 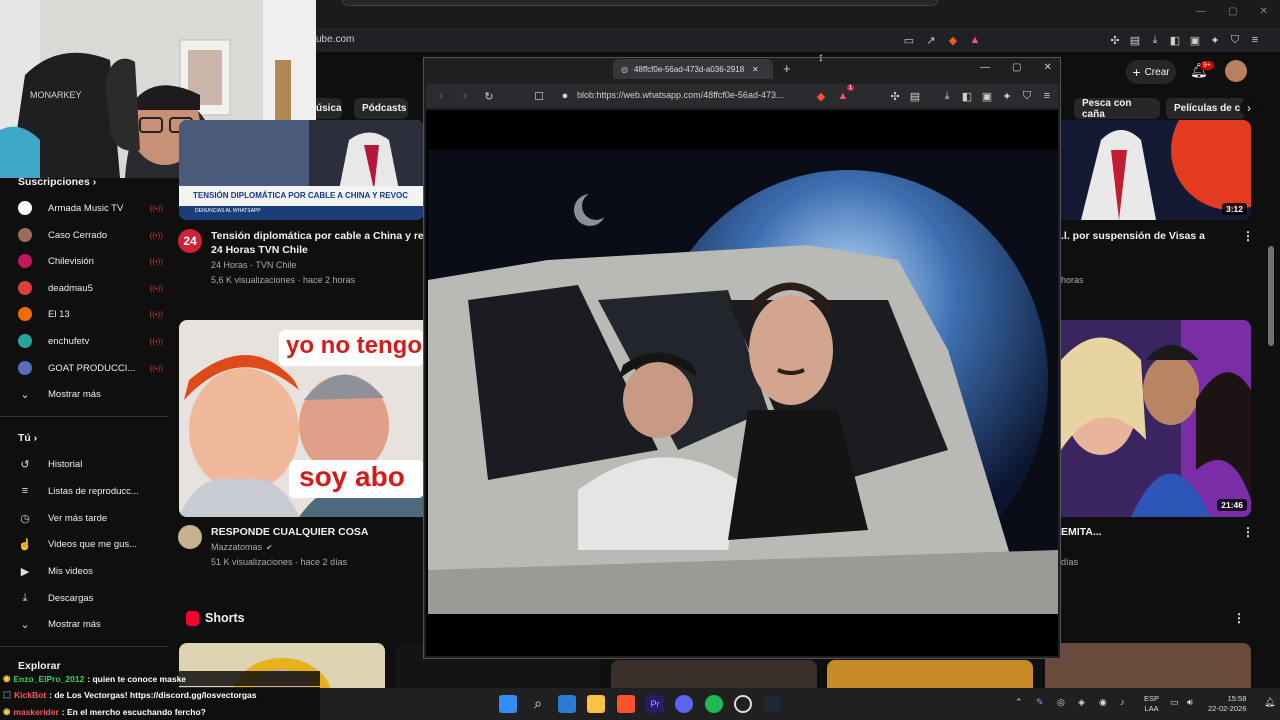 What do you see at coordinates (329, 108) in the screenshot?
I see `chip-music: úsica` at bounding box center [329, 108].